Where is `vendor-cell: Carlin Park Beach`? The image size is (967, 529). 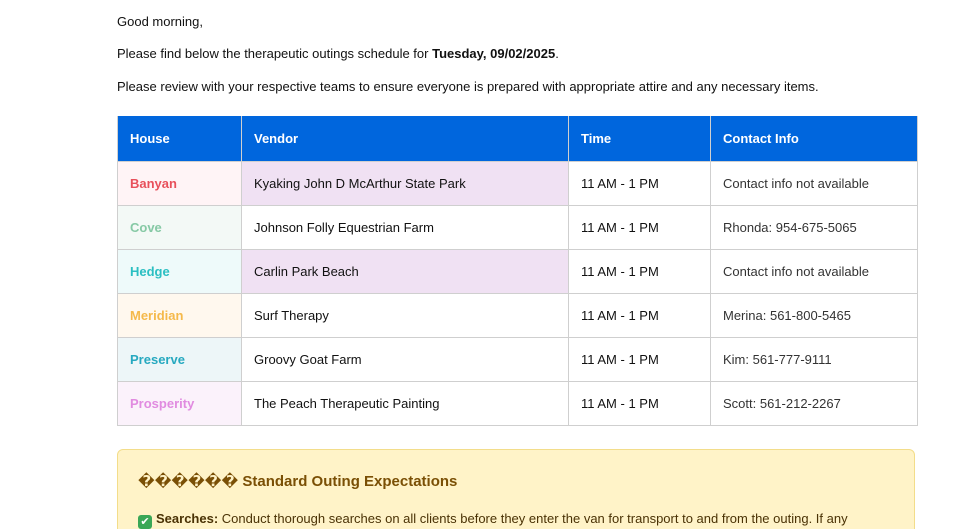
vendor-cell: Carlin Park Beach is located at coordinates (405, 271).